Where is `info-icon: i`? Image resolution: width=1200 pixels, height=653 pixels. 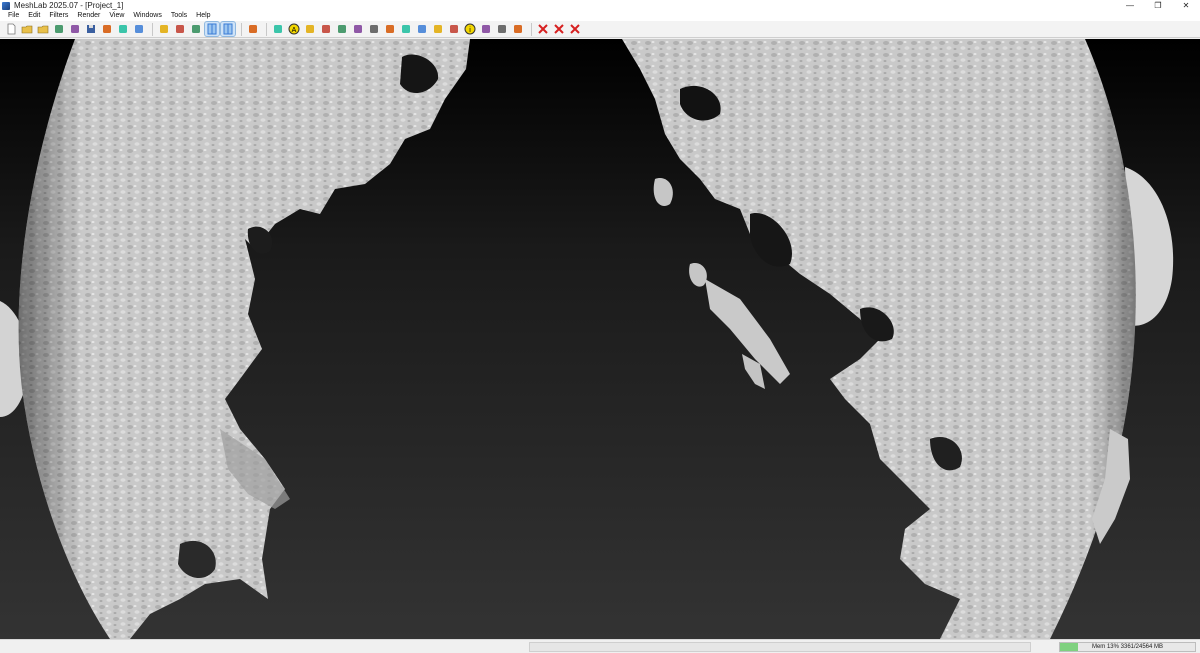
info-icon: i is located at coordinates (470, 29).